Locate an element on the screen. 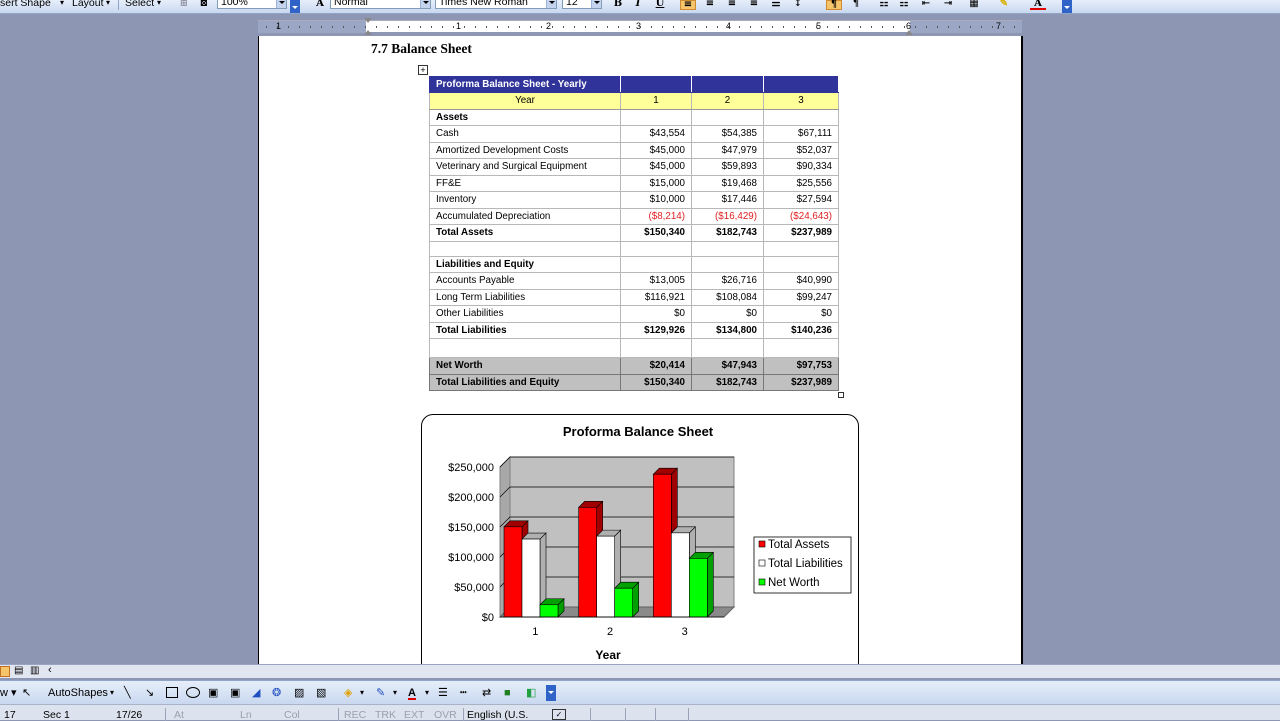  zoom-combo: 100% is located at coordinates (252, 4).